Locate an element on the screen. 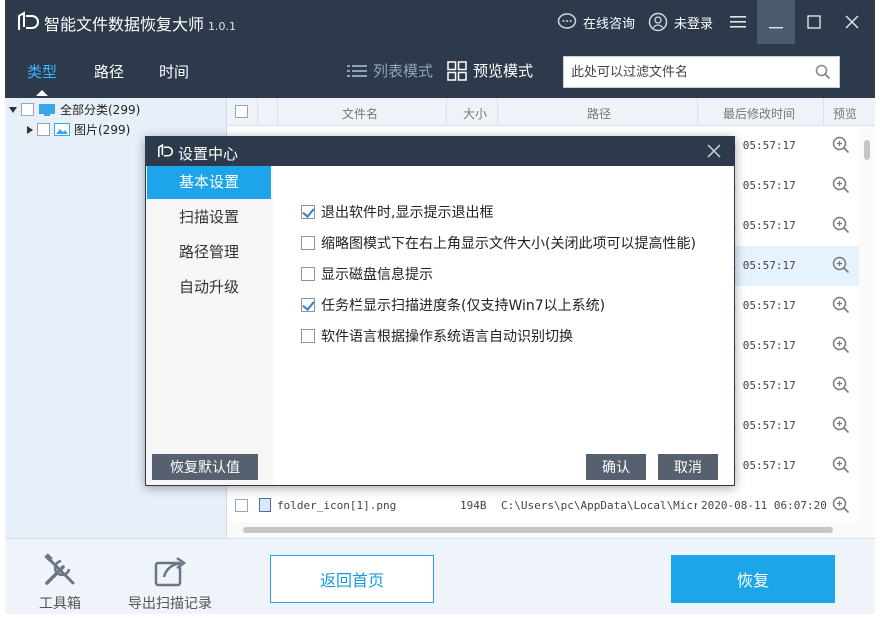 This screenshot has width=880, height=620. col-size: 大小 is located at coordinates (475, 113).